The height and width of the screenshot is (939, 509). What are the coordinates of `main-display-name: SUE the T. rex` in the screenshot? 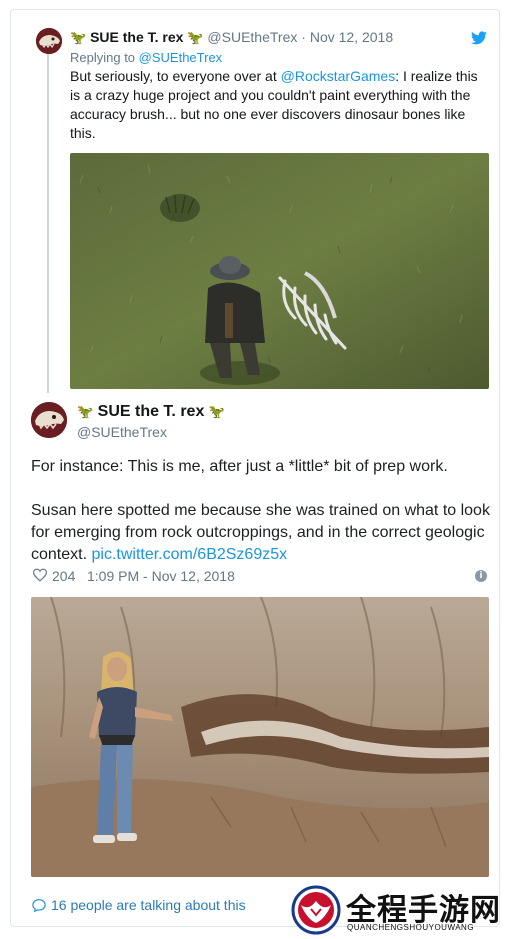 It's located at (151, 411).